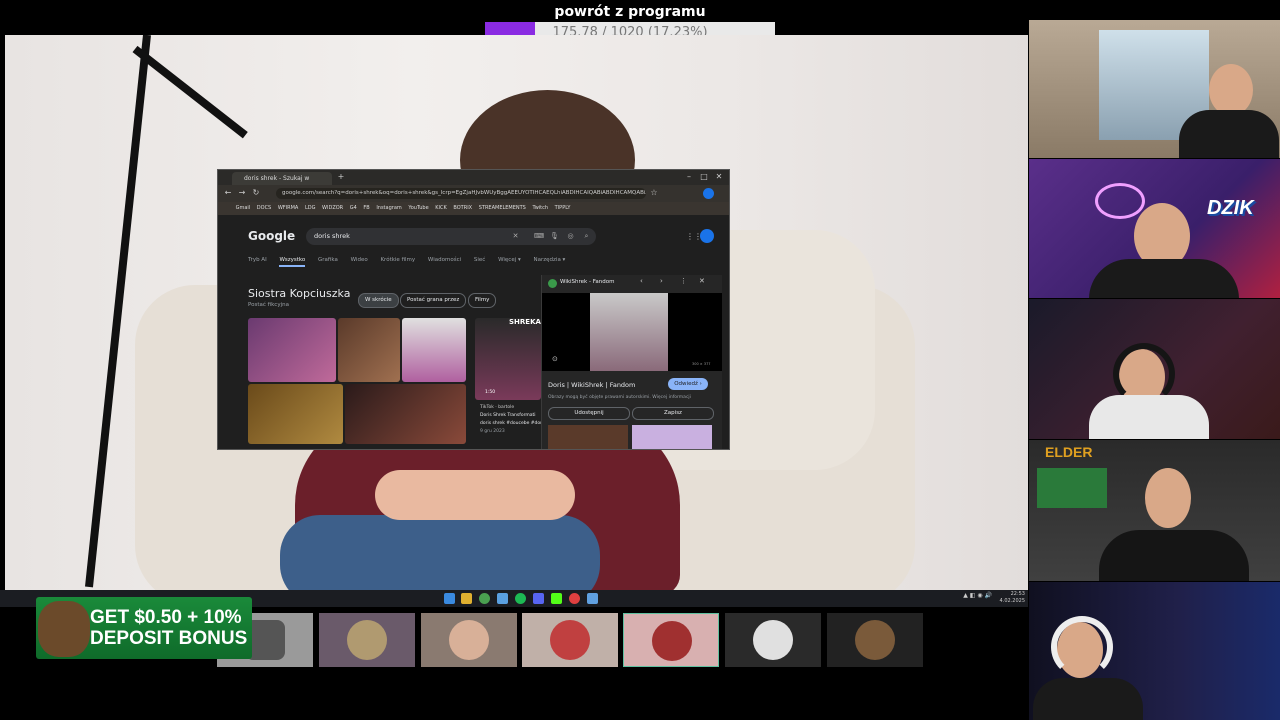  Describe the element at coordinates (641, 281) in the screenshot. I see `prev-icon: ‹` at that location.